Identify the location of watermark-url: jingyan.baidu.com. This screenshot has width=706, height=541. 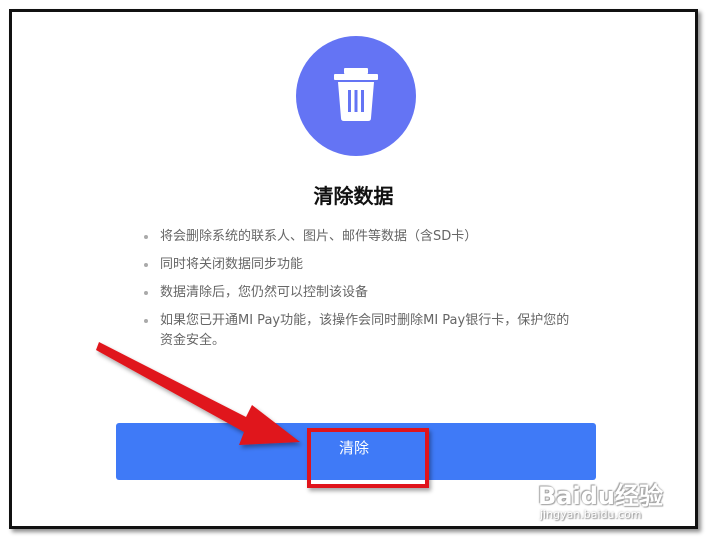
(591, 514).